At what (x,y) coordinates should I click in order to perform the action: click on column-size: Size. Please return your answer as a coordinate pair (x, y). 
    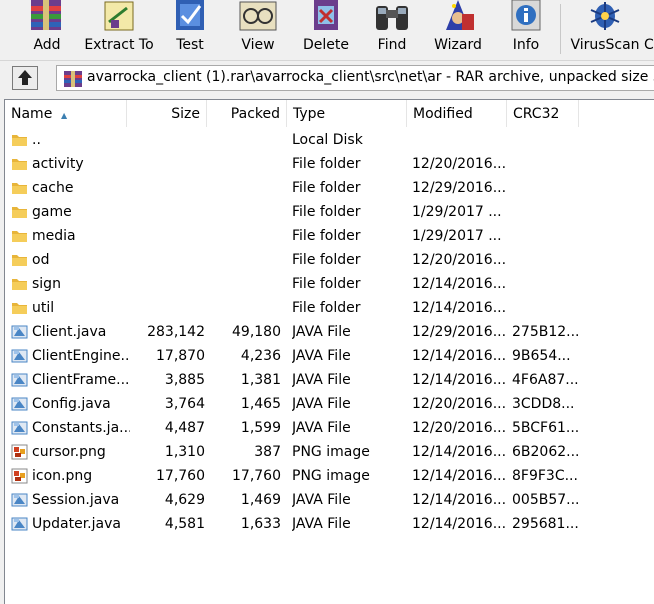
    Looking at the image, I should click on (167, 113).